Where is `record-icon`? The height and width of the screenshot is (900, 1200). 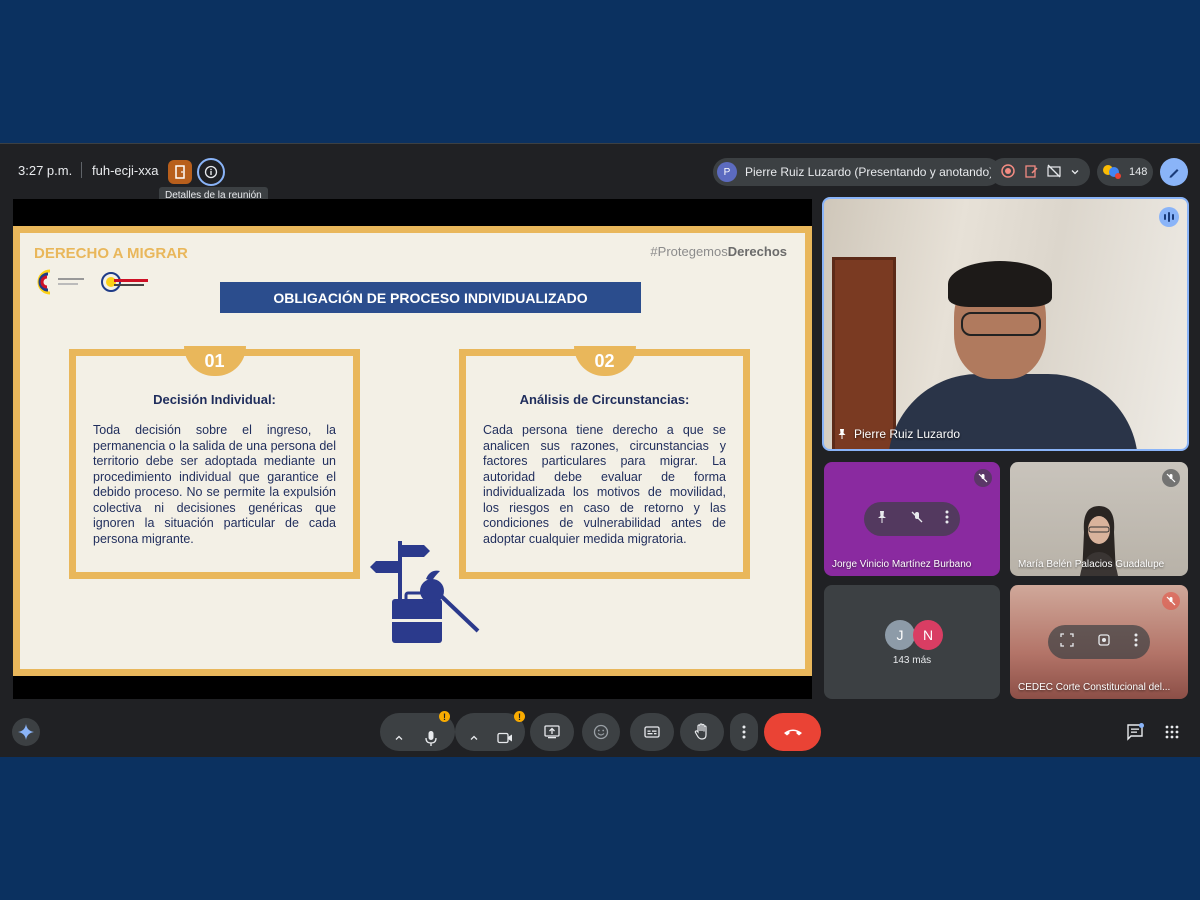 record-icon is located at coordinates (1007, 172).